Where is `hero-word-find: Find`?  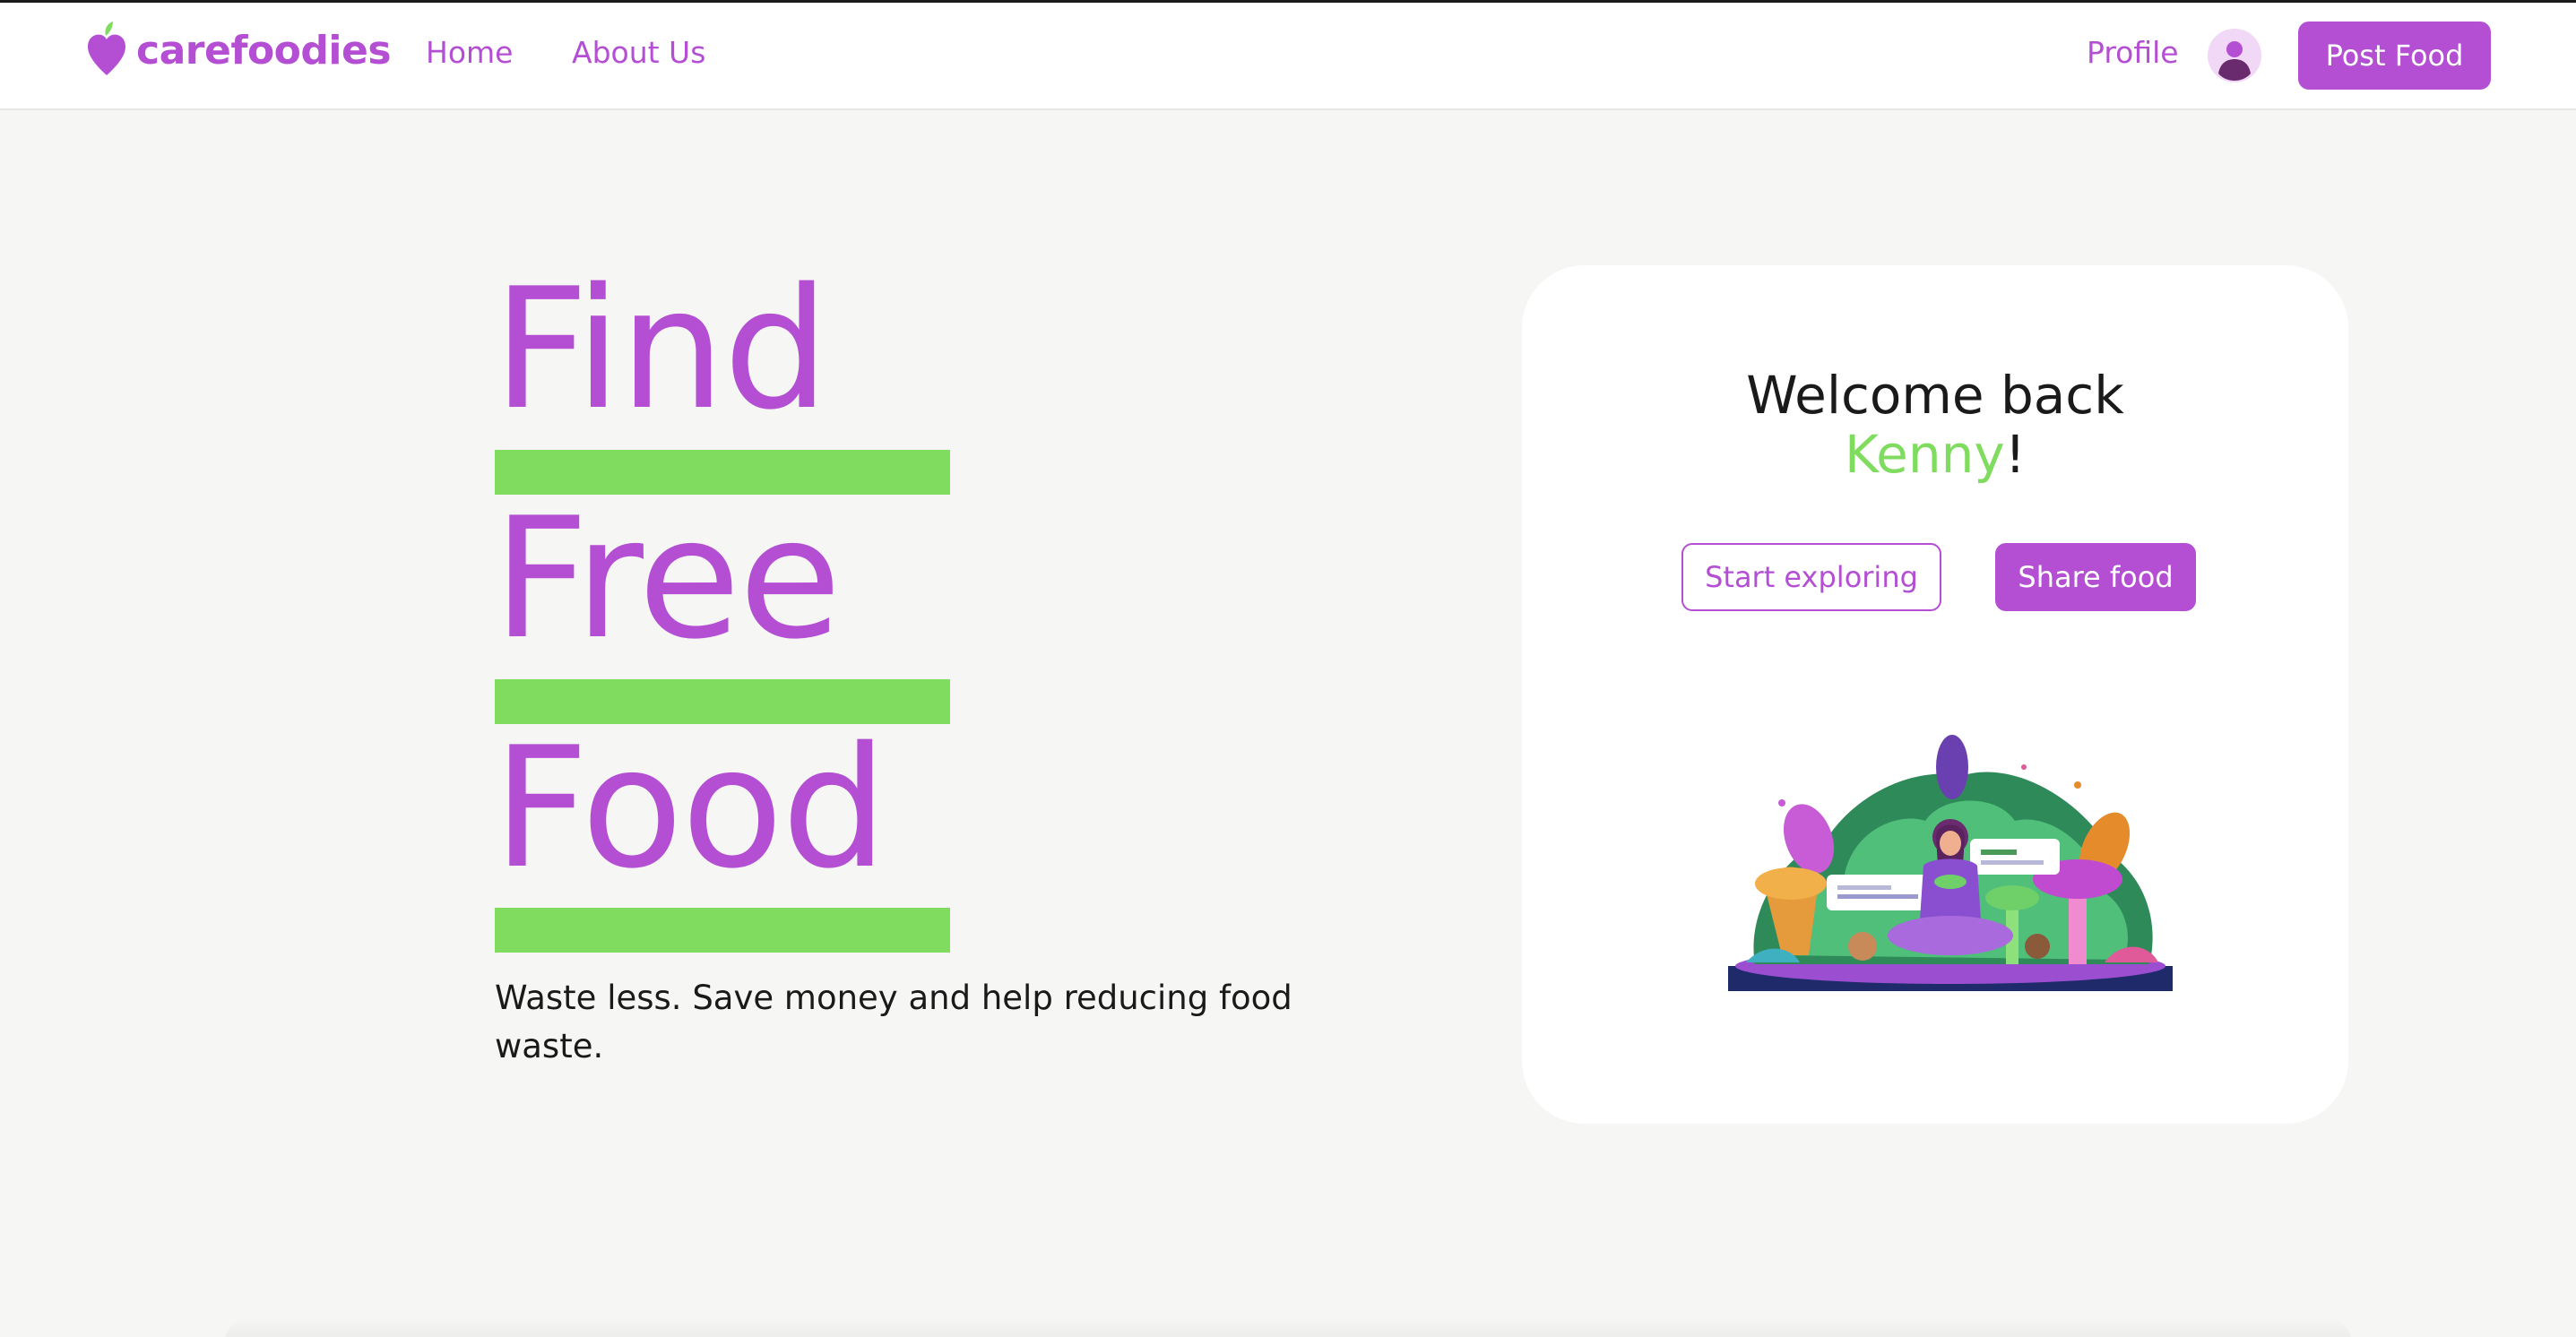 hero-word-find: Find is located at coordinates (661, 349).